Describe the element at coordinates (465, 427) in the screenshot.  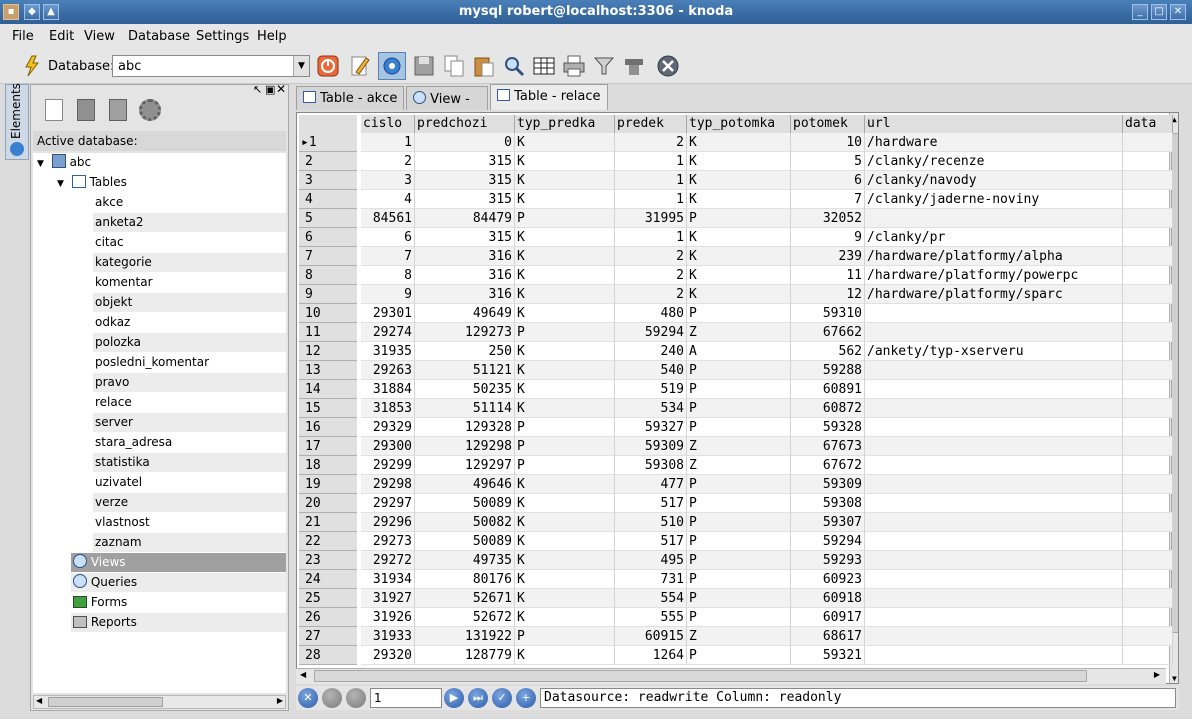
I see `table-cell: 129328` at that location.